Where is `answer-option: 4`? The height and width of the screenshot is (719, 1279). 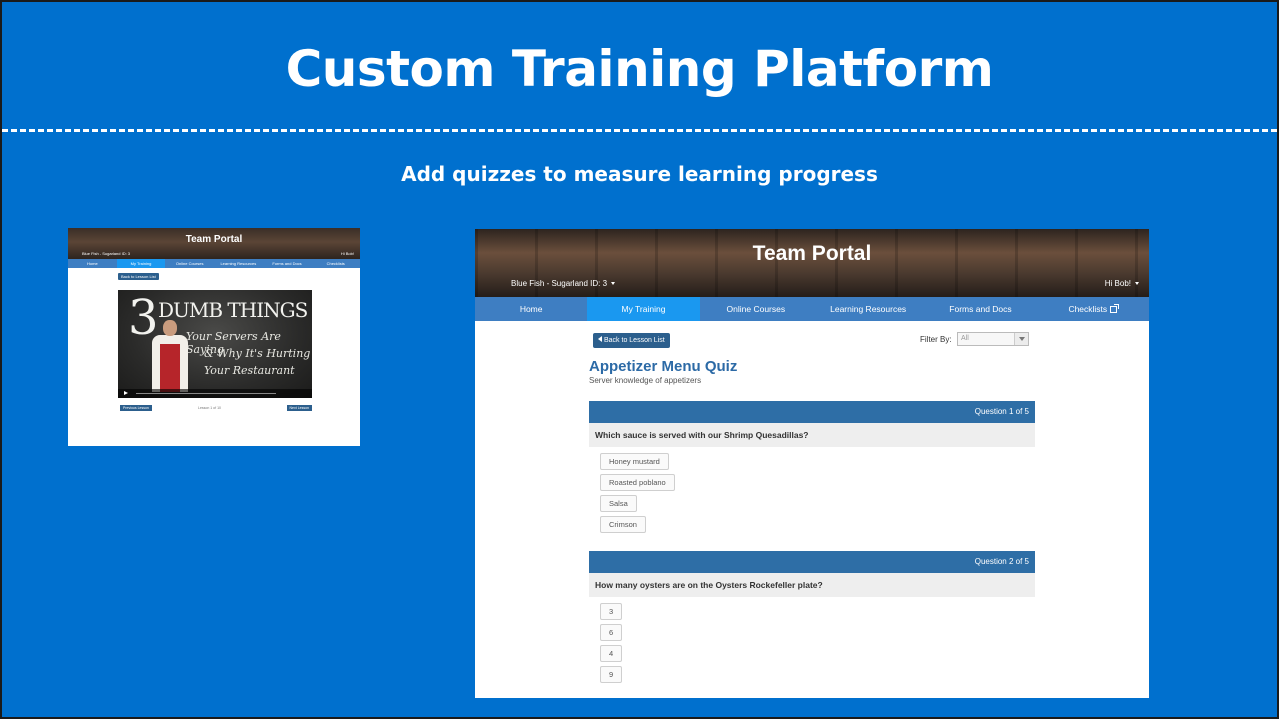
answer-option: 4 is located at coordinates (611, 653).